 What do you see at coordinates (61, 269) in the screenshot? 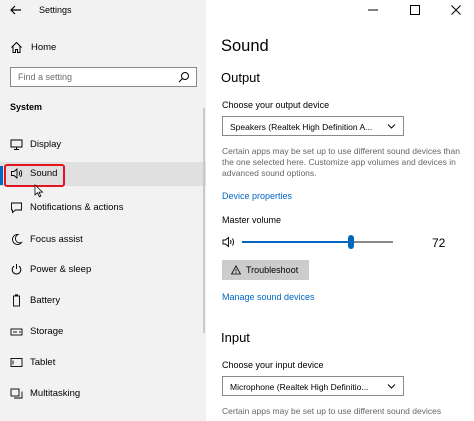
I see `sidebar-item-label: Power & sleep` at bounding box center [61, 269].